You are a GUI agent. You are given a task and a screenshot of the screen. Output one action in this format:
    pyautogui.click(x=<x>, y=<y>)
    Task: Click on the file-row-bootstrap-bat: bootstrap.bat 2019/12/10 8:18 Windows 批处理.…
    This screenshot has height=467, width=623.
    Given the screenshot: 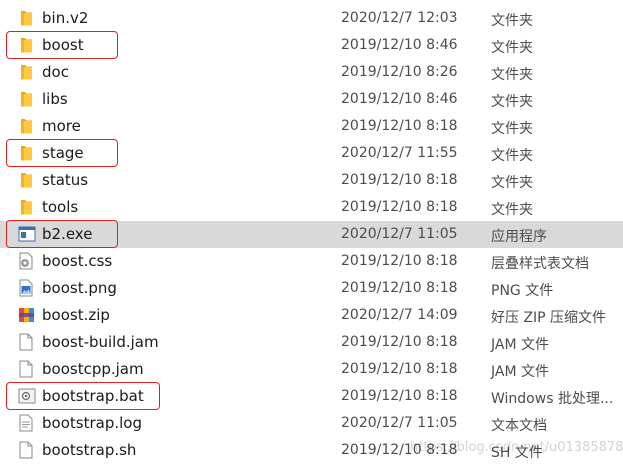 What is the action you would take?
    pyautogui.click(x=311, y=396)
    